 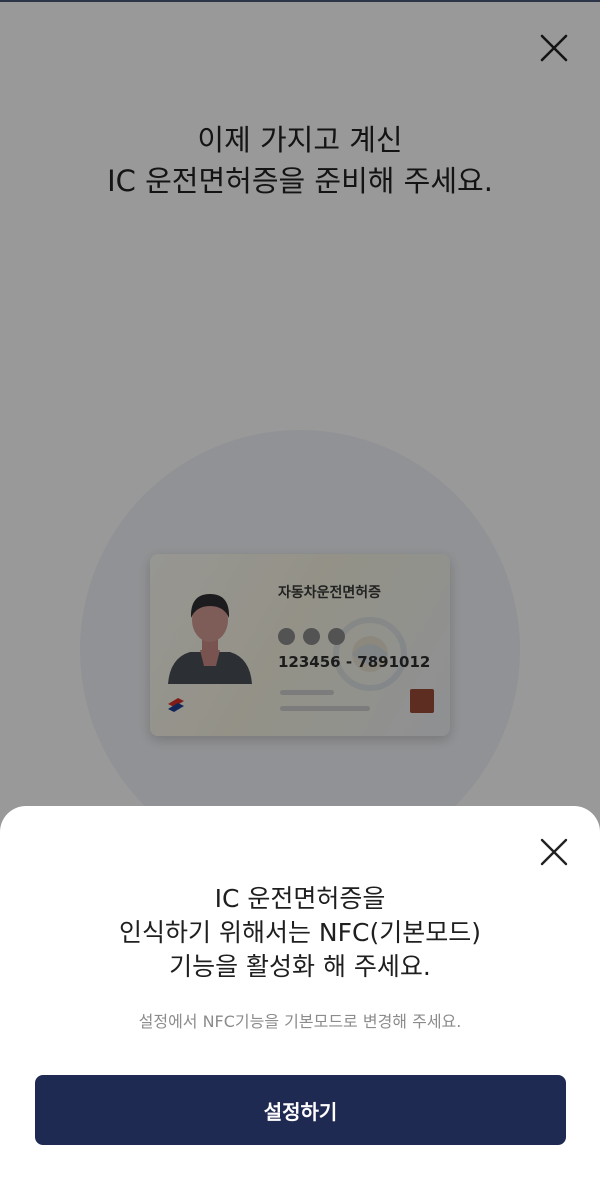 I want to click on sheet-title-line-3: 기능을 활성화 해 주세요., so click(x=300, y=966).